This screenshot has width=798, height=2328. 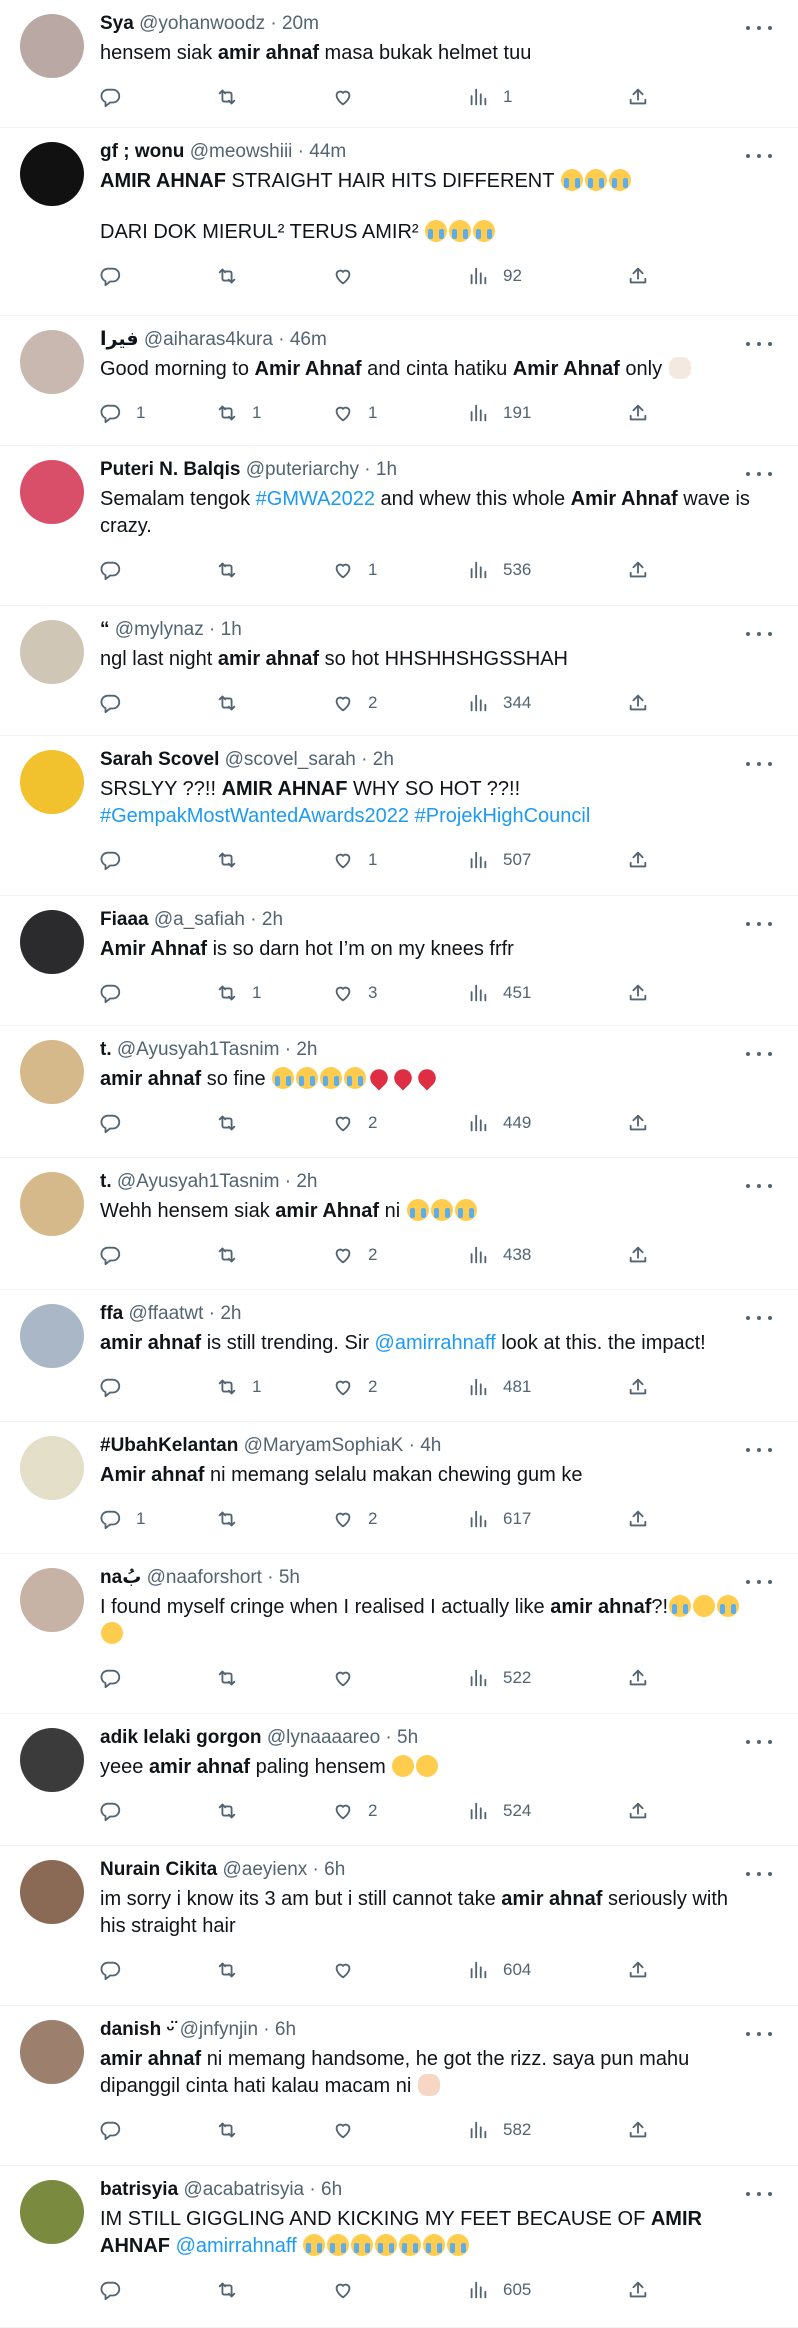 I want to click on hashtag-link: #GempakMostWantedAwards2022, so click(x=254, y=816).